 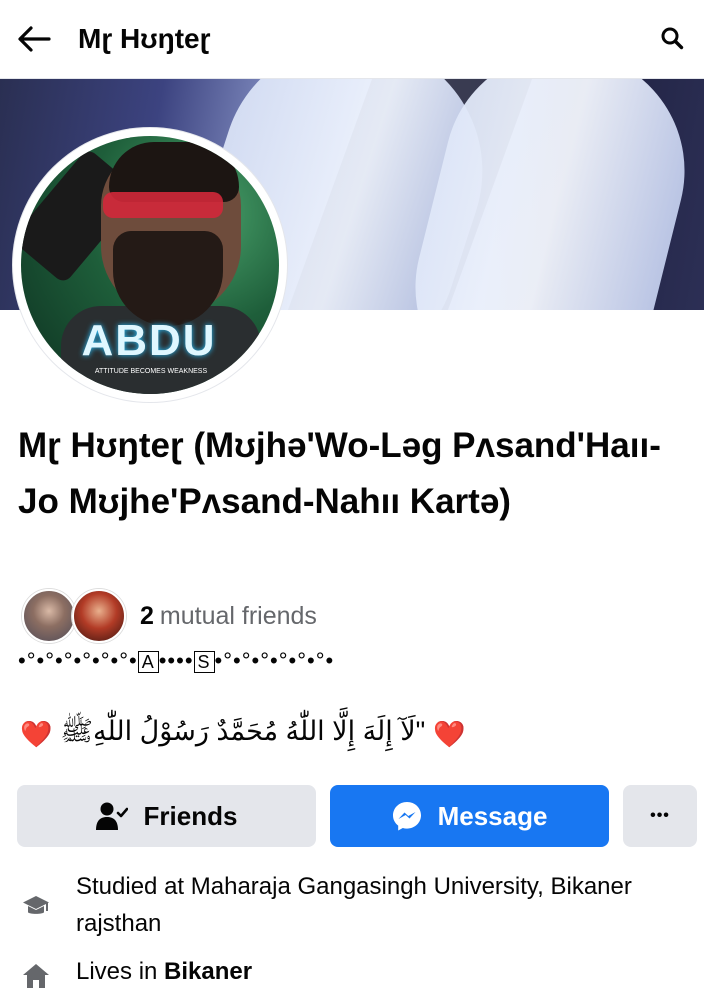 What do you see at coordinates (492, 815) in the screenshot?
I see `message-button-label: Message` at bounding box center [492, 815].